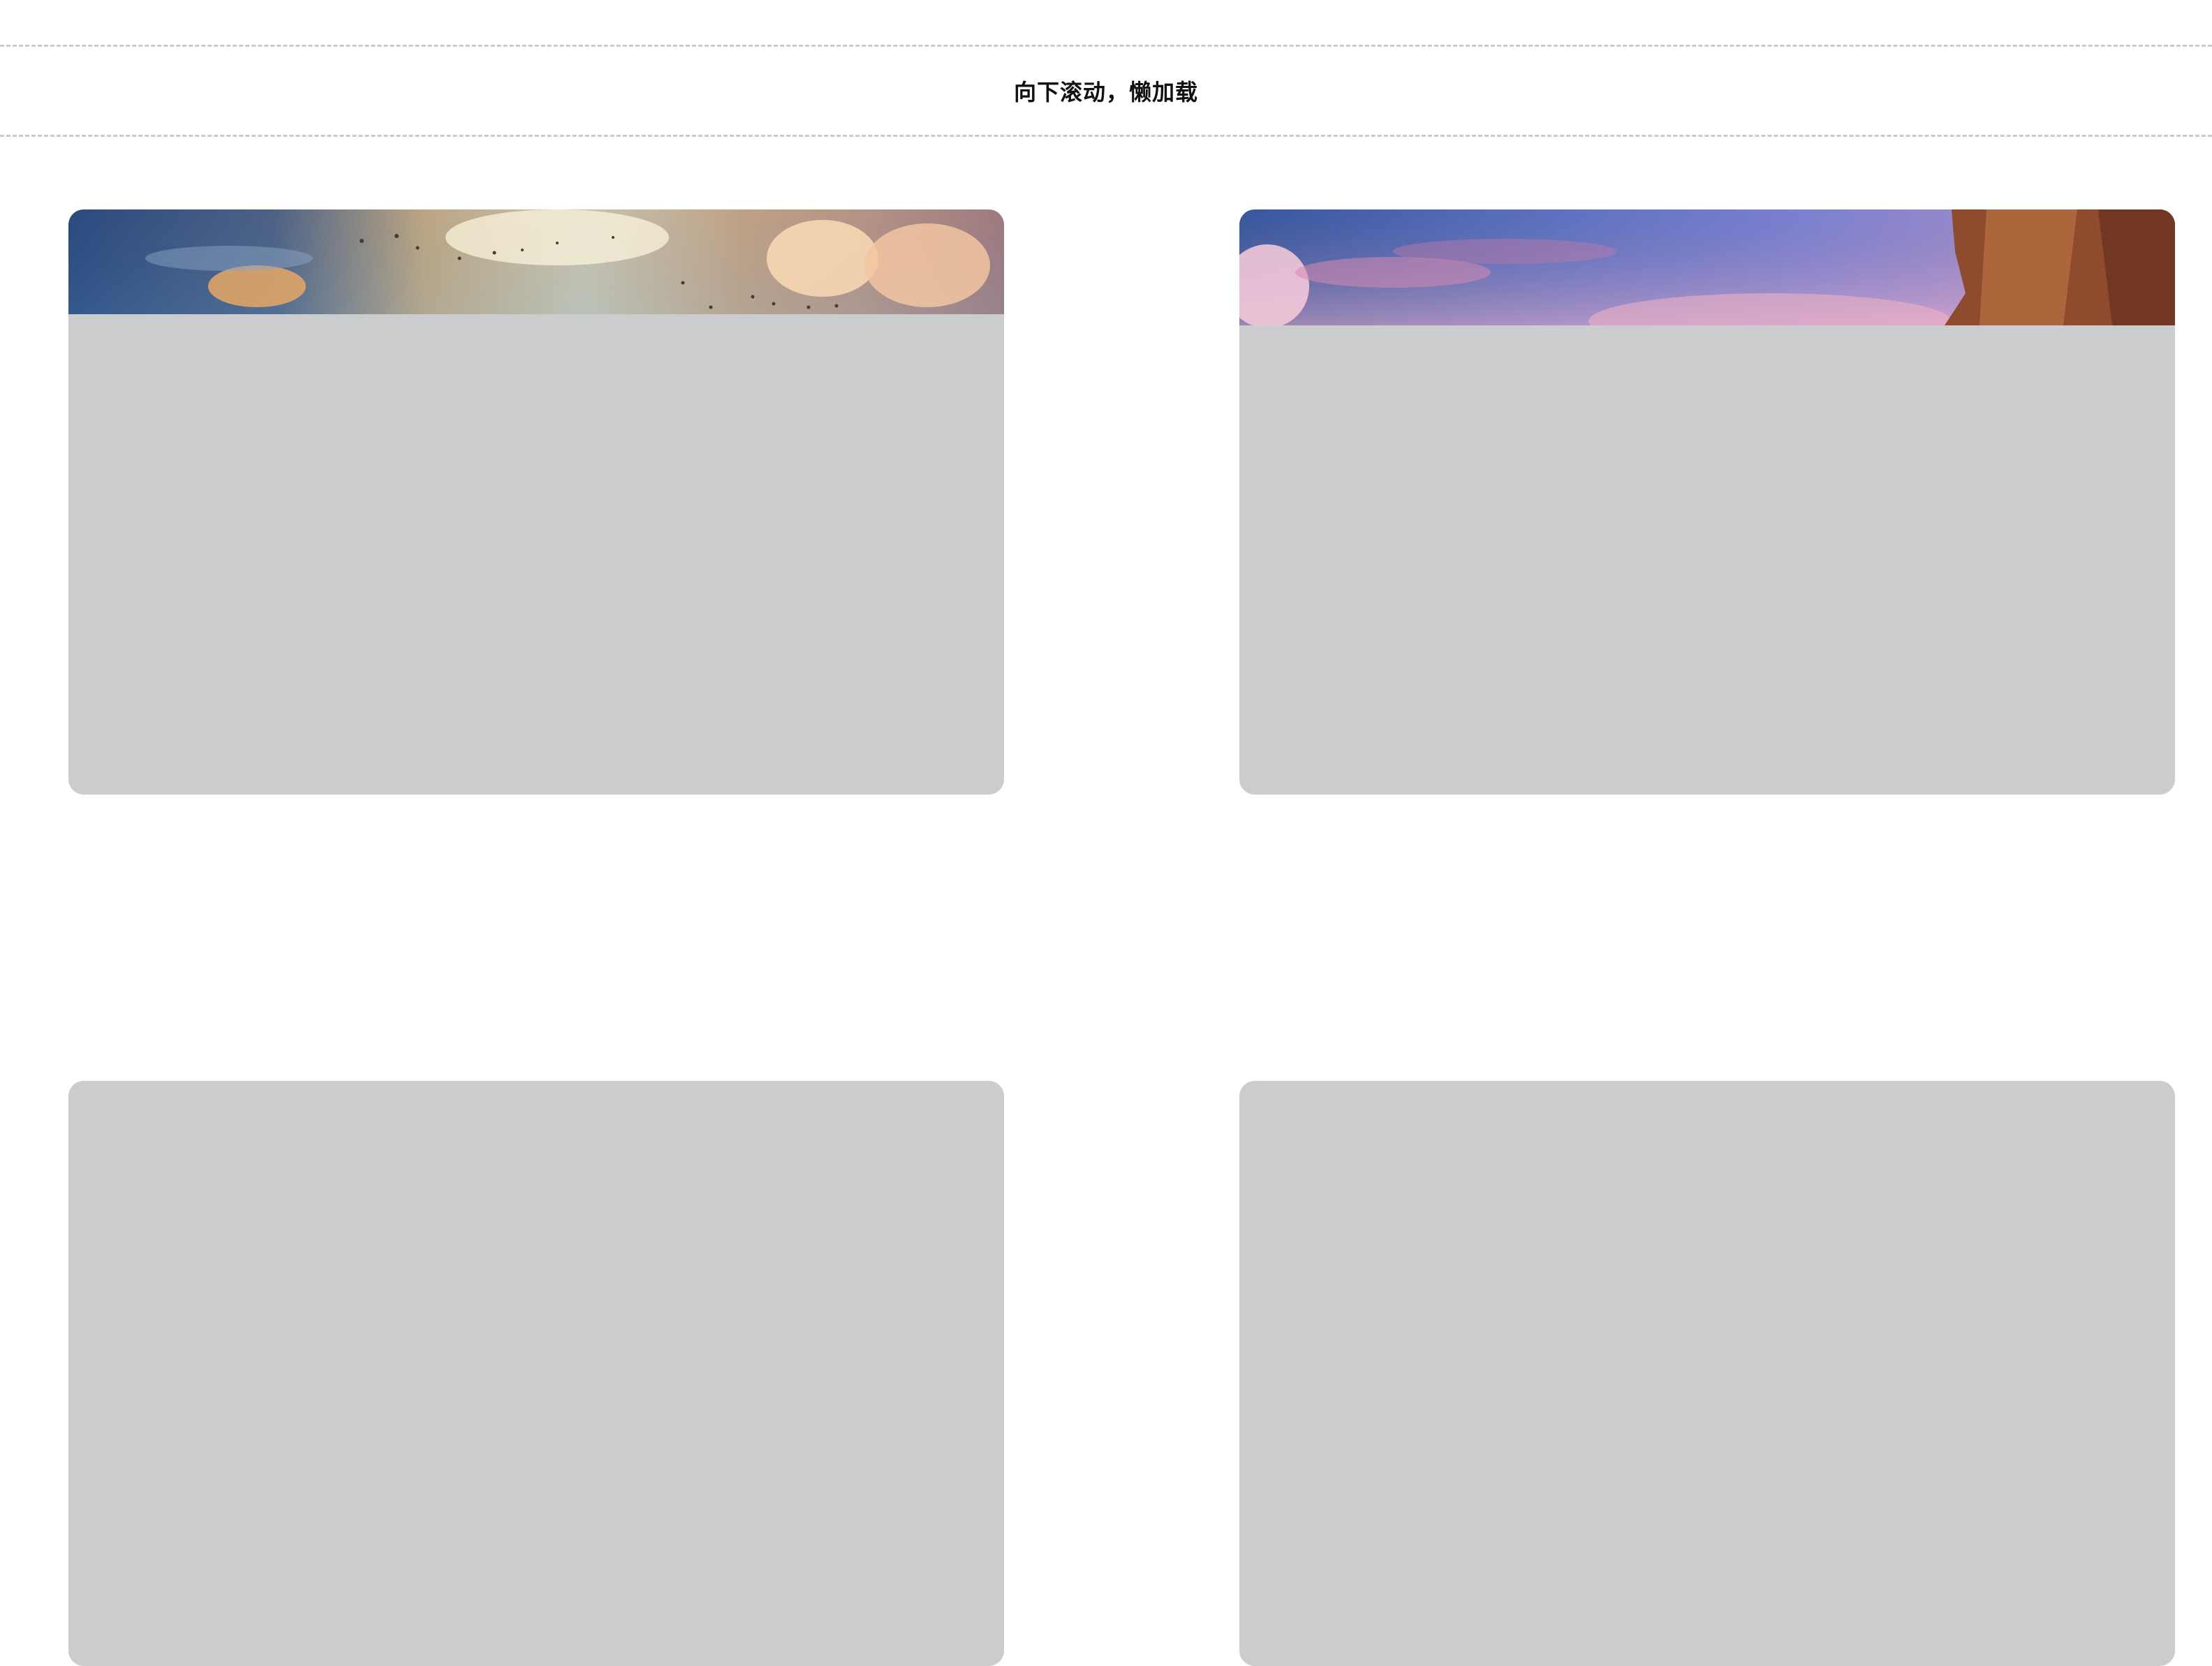 This screenshot has width=2212, height=1666. I want to click on page-title: 向下滚动，懒加载, so click(1105, 92).